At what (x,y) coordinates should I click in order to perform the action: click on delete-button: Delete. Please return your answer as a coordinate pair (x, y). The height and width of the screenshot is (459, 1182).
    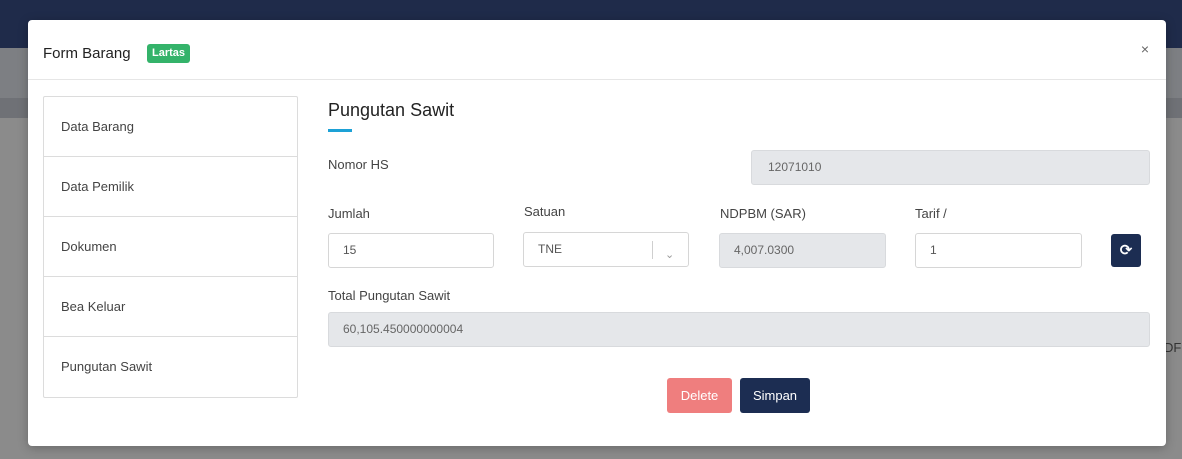
    Looking at the image, I should click on (699, 395).